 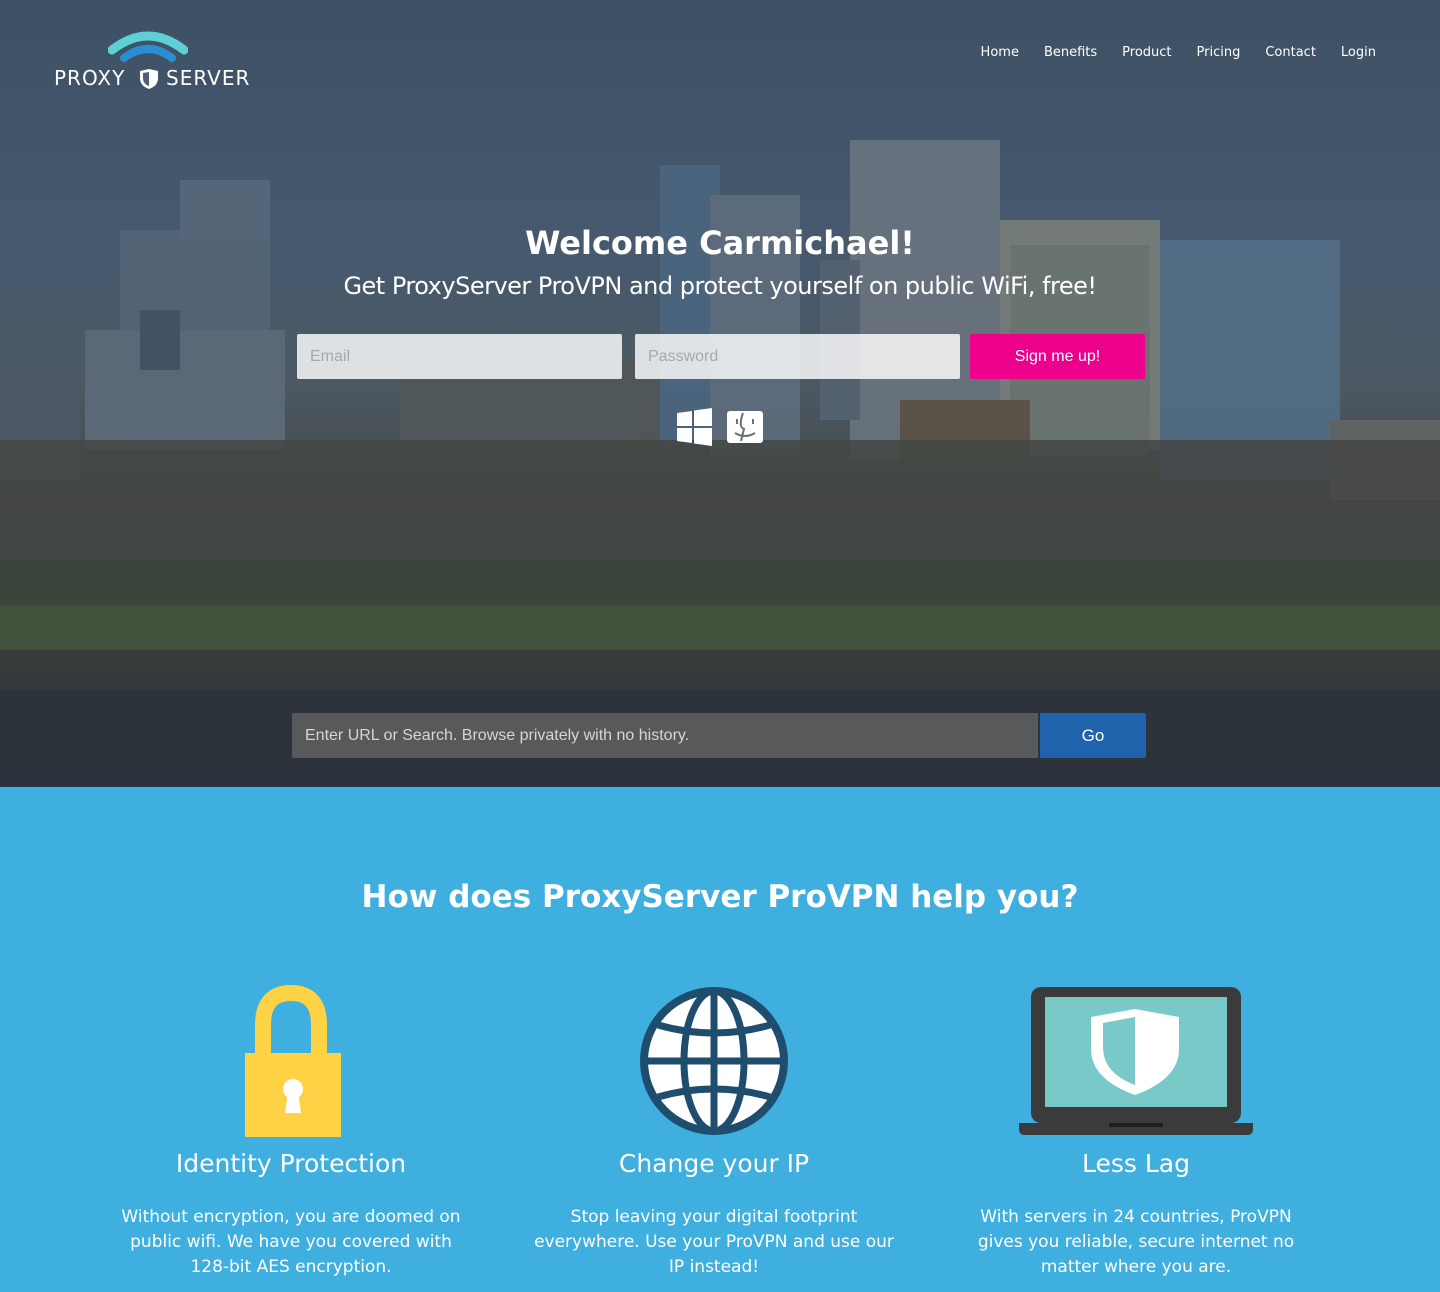 I want to click on nav-login: Login, so click(x=1358, y=52).